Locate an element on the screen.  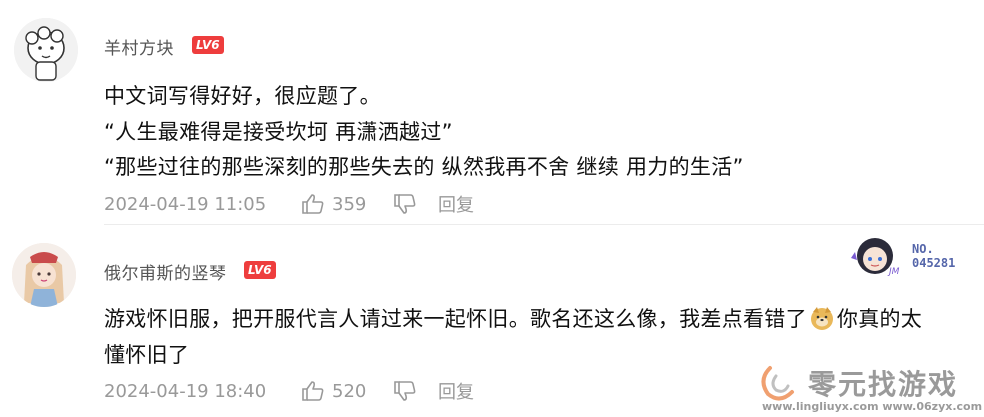
watermark-urls: www.lingliuyx.com www.06zyx.com is located at coordinates (872, 406).